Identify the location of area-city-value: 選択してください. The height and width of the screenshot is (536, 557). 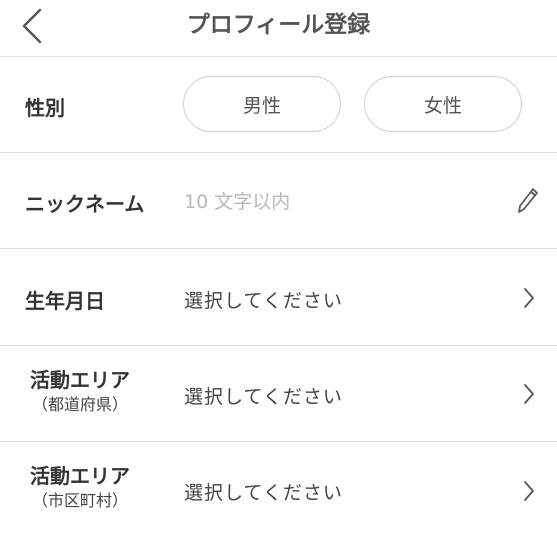
(263, 493).